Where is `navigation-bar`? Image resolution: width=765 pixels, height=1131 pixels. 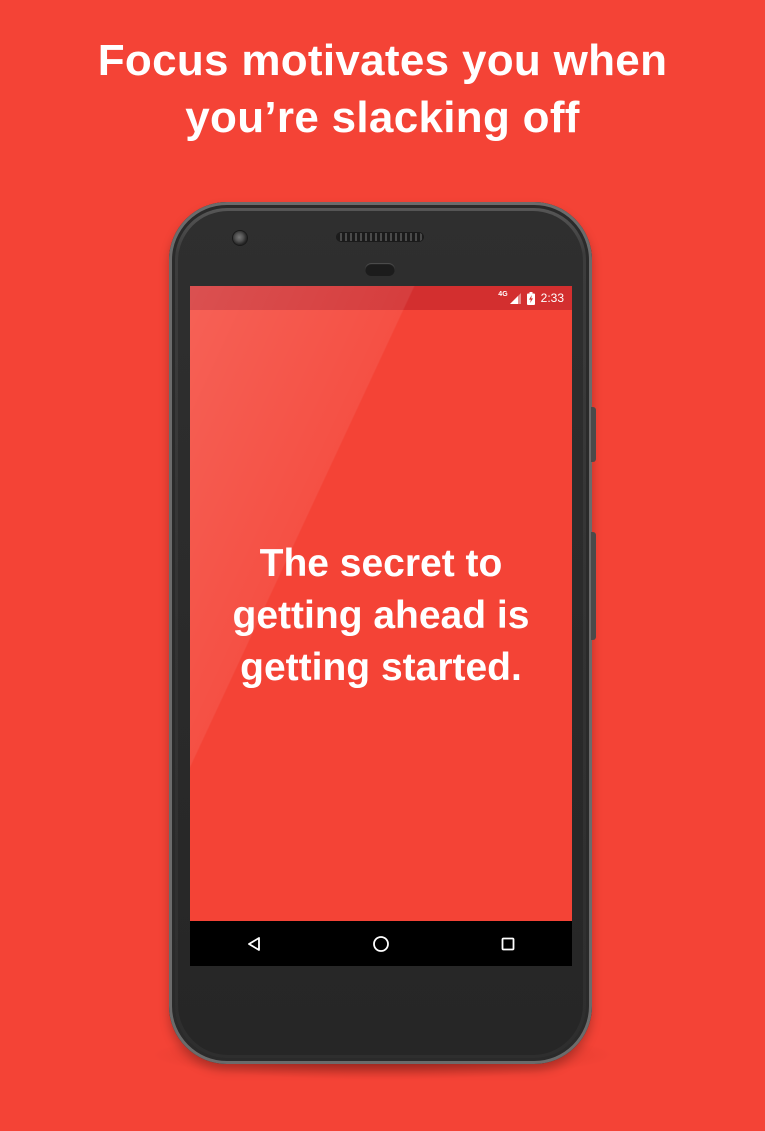 navigation-bar is located at coordinates (381, 943).